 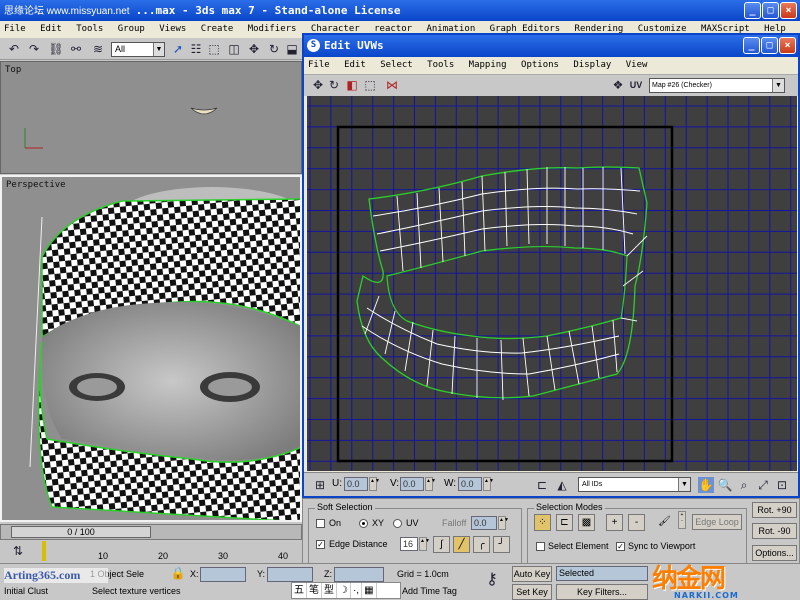 I want to click on falloff-smooth-button: ∫, so click(x=441, y=544).